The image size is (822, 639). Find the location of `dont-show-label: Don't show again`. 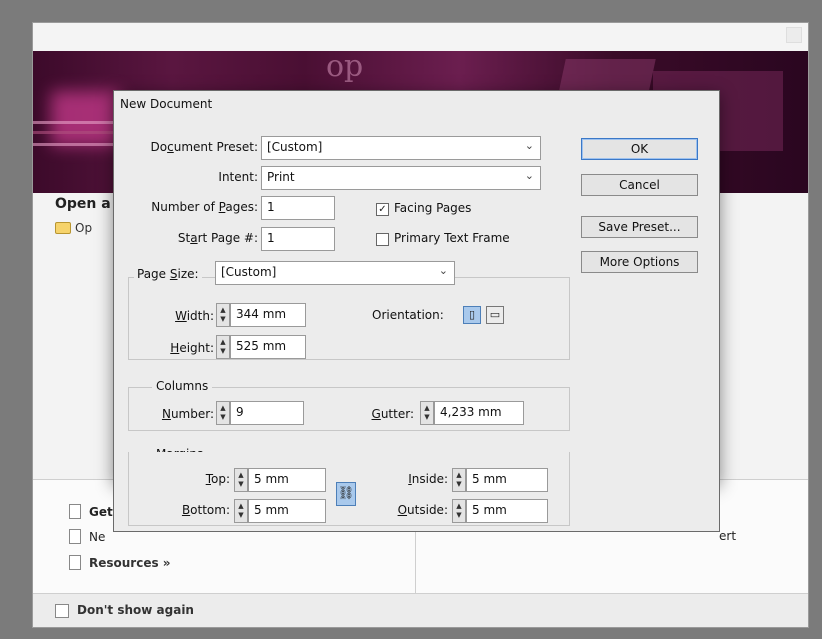

dont-show-label: Don't show again is located at coordinates (135, 610).